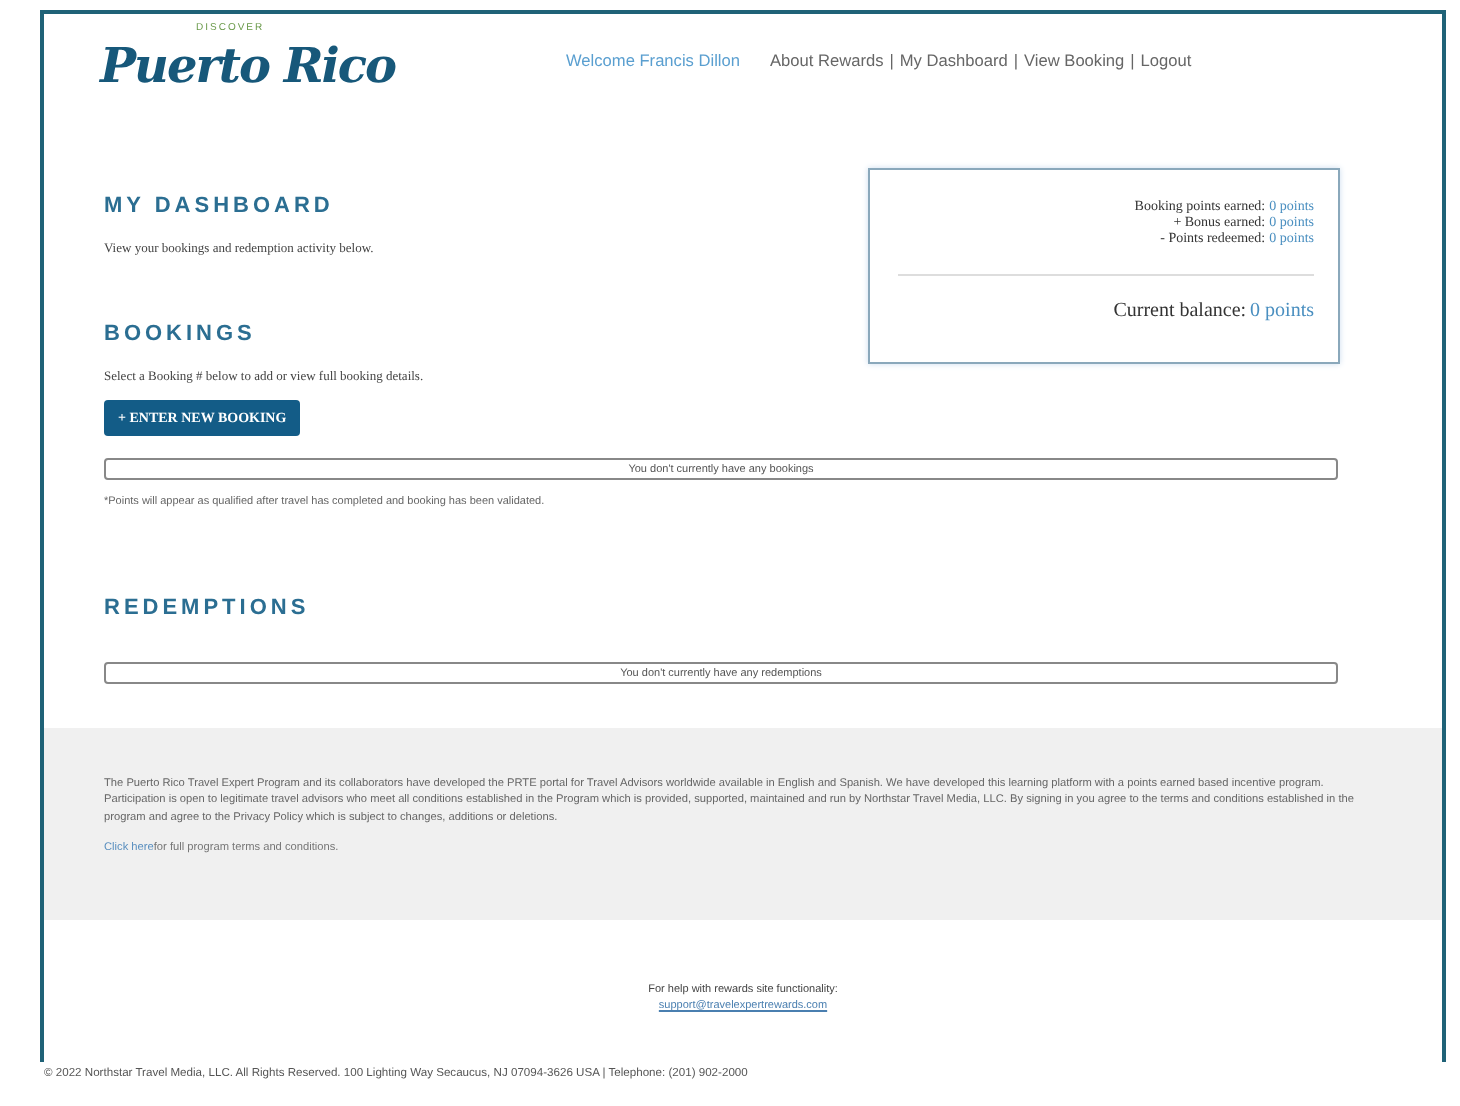 The image size is (1460, 1106). I want to click on nav-link: About Rewards, so click(827, 60).